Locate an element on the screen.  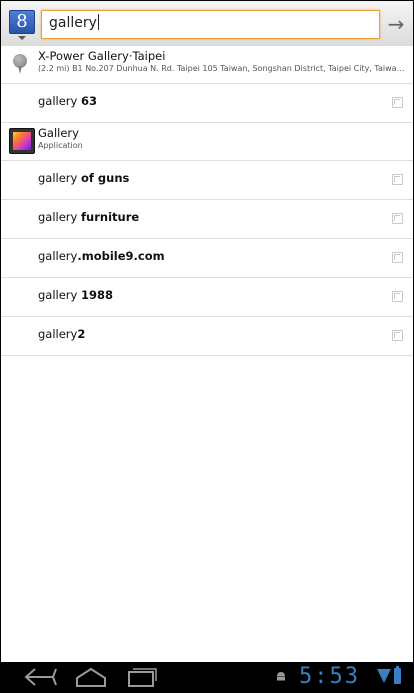
suggestion-app: Gallery Application is located at coordinates (207, 142).